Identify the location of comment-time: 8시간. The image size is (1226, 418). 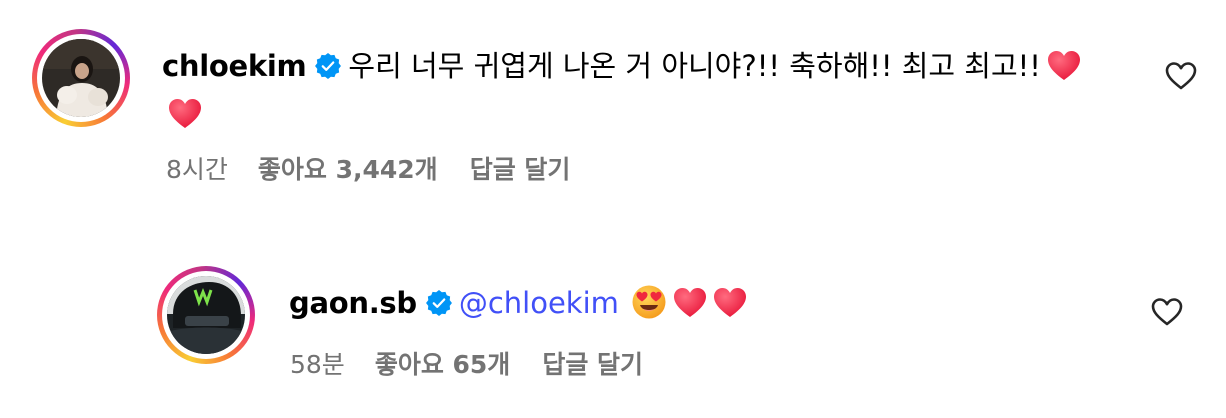
(197, 169).